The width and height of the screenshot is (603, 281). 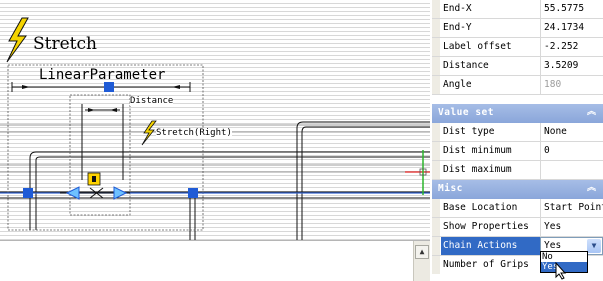 I want to click on property-row-end-y: End-Y 24.1734, so click(x=517, y=28).